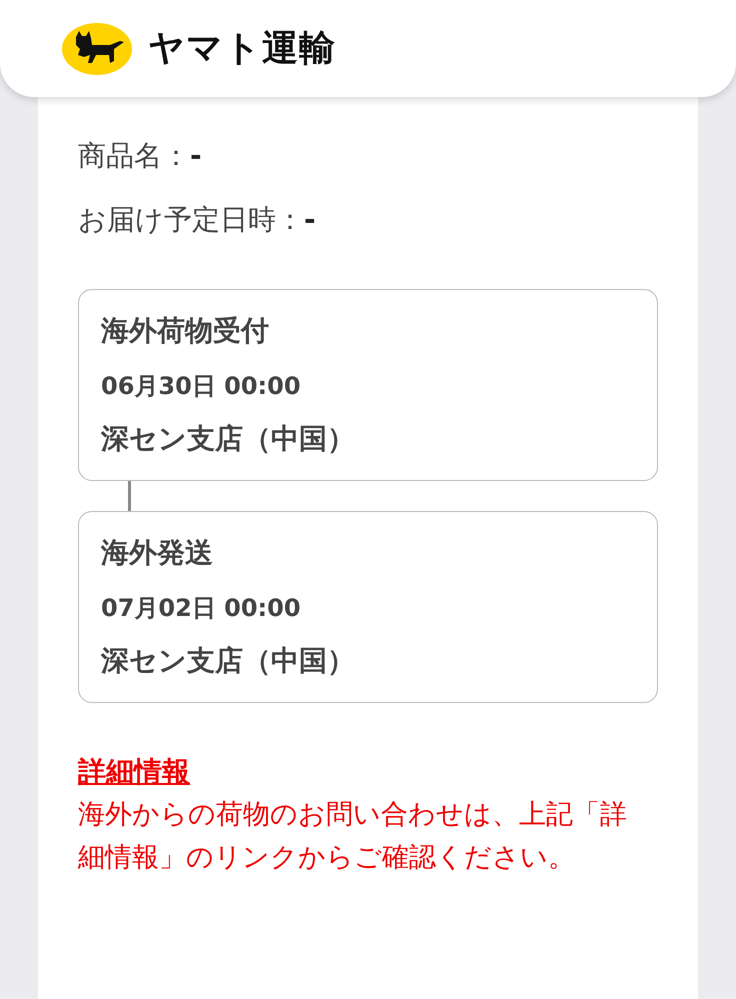  I want to click on details-link: 詳細情報, so click(134, 771).